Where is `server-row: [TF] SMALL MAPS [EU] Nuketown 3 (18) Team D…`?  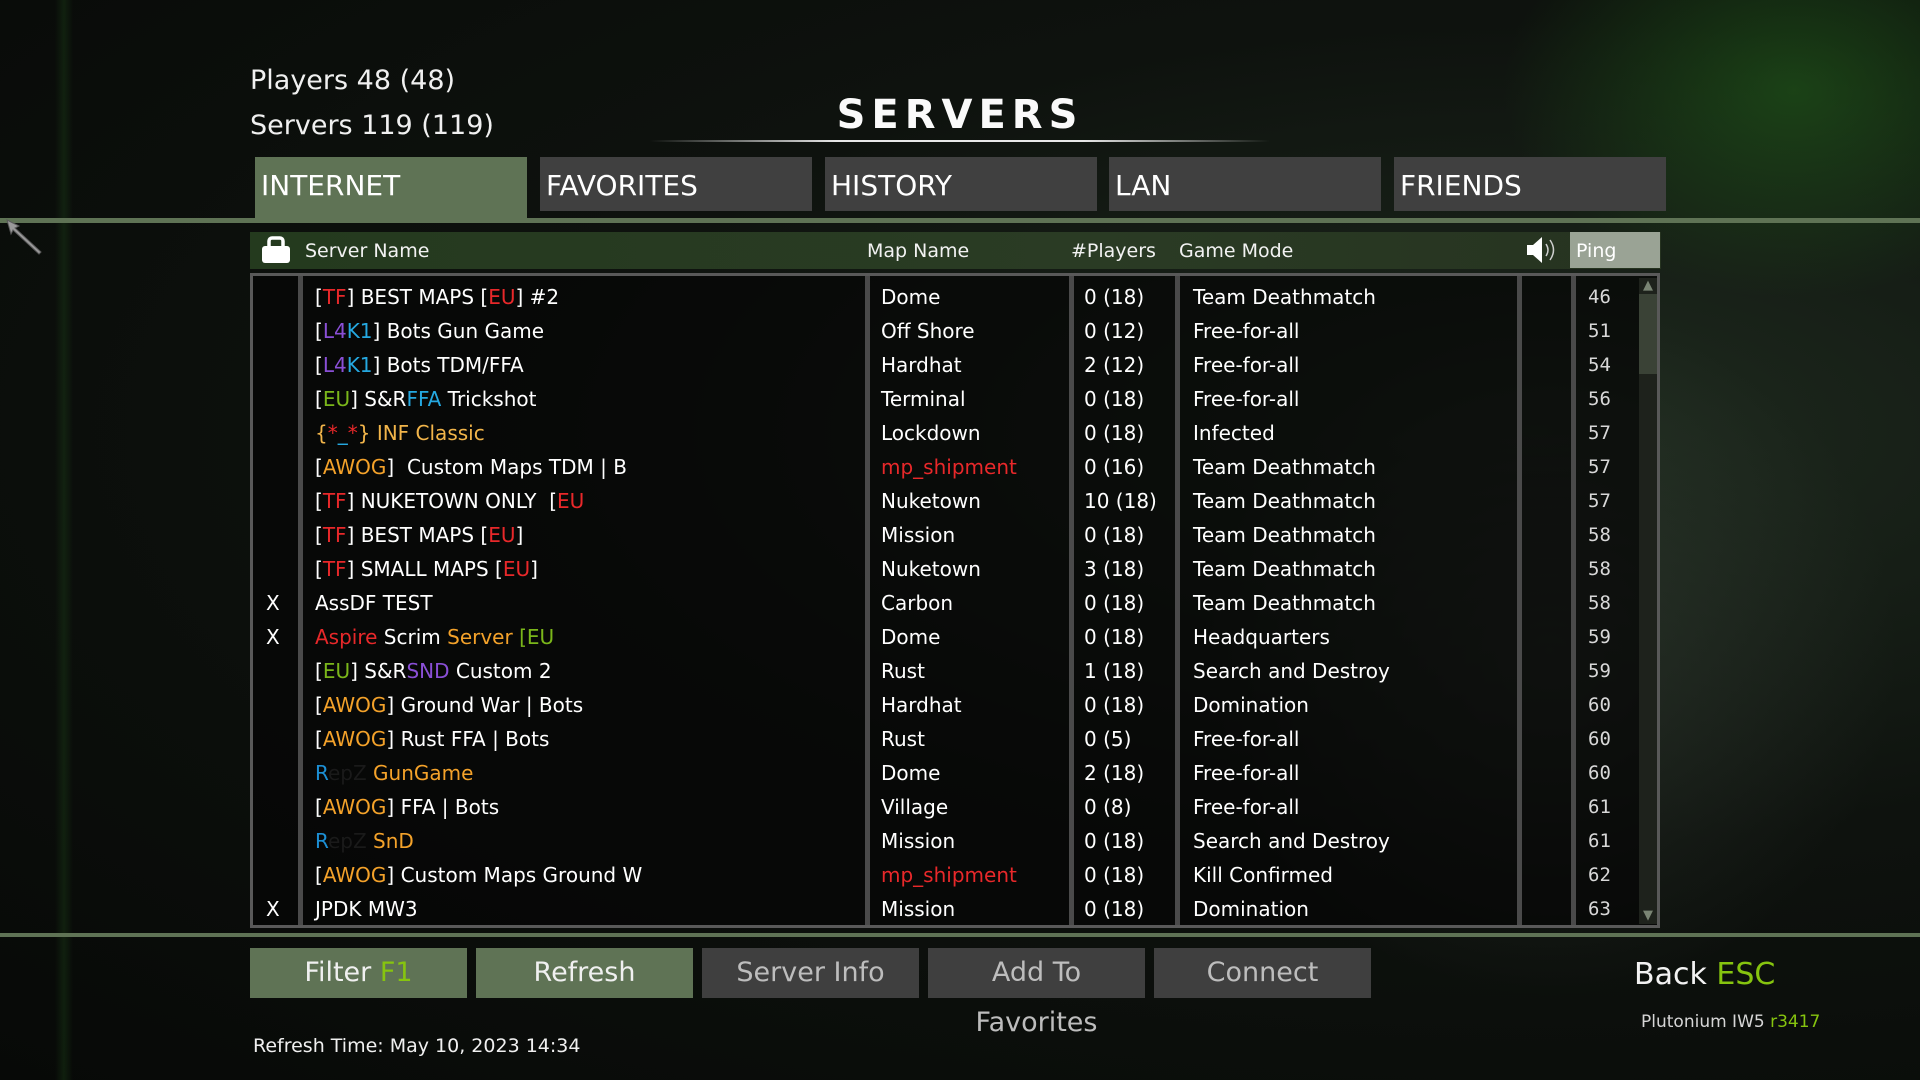 server-row: [TF] SMALL MAPS [EU] Nuketown 3 (18) Team D… is located at coordinates (955, 569).